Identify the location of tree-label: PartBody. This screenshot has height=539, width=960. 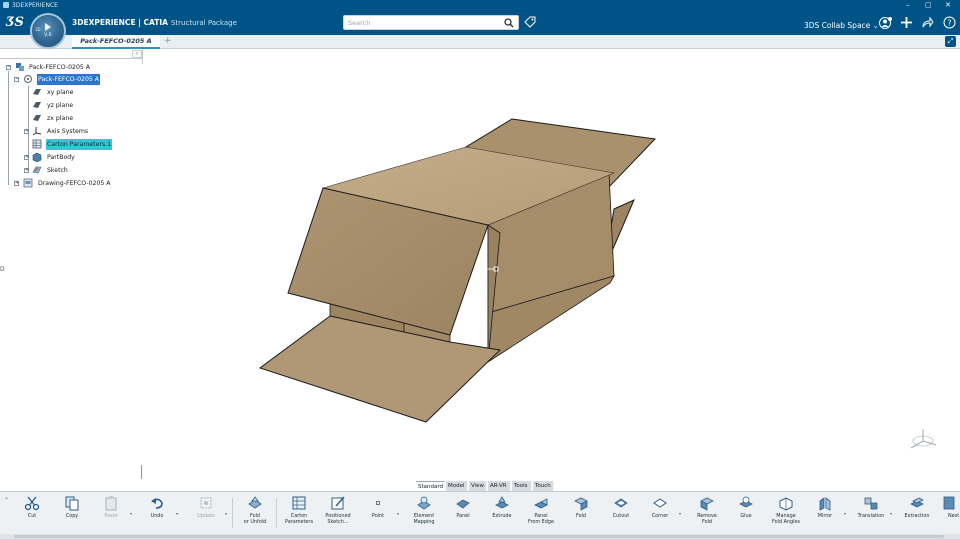
(61, 157).